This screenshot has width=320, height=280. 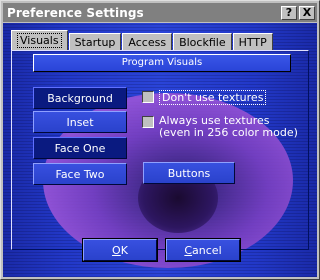 I want to click on ok-label-rest: K, so click(x=124, y=250).